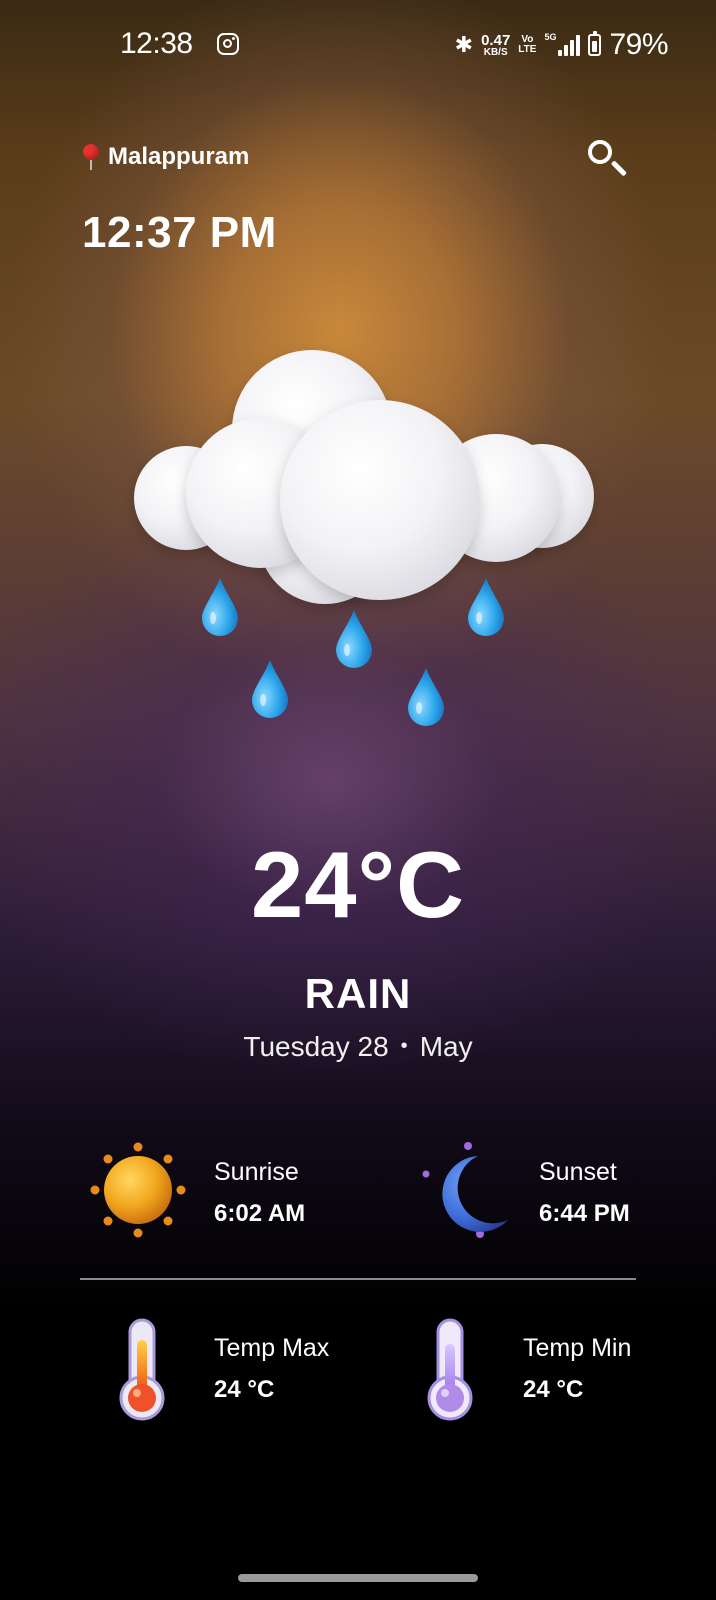  Describe the element at coordinates (272, 1348) in the screenshot. I see `temp-max-label: Temp Max` at that location.